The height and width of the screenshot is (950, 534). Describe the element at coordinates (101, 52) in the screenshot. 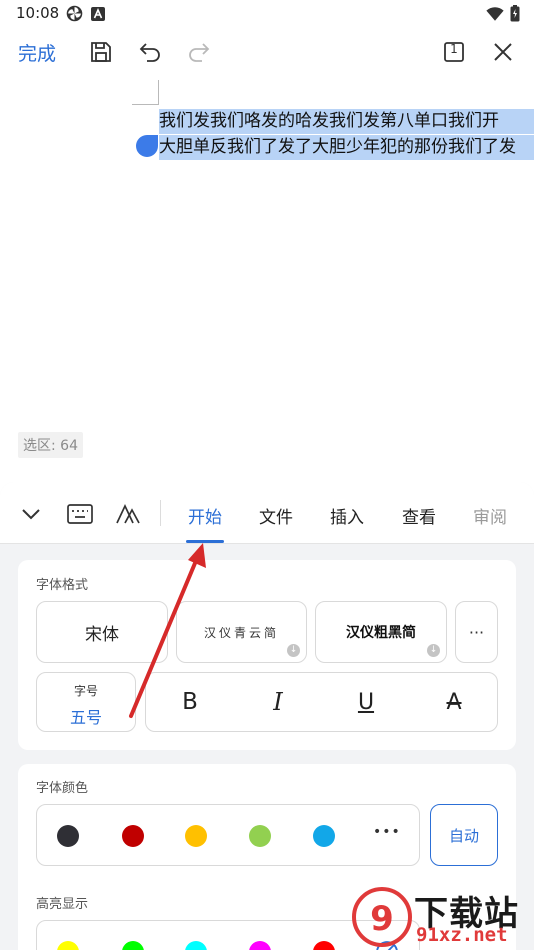

I see `save-icon` at that location.